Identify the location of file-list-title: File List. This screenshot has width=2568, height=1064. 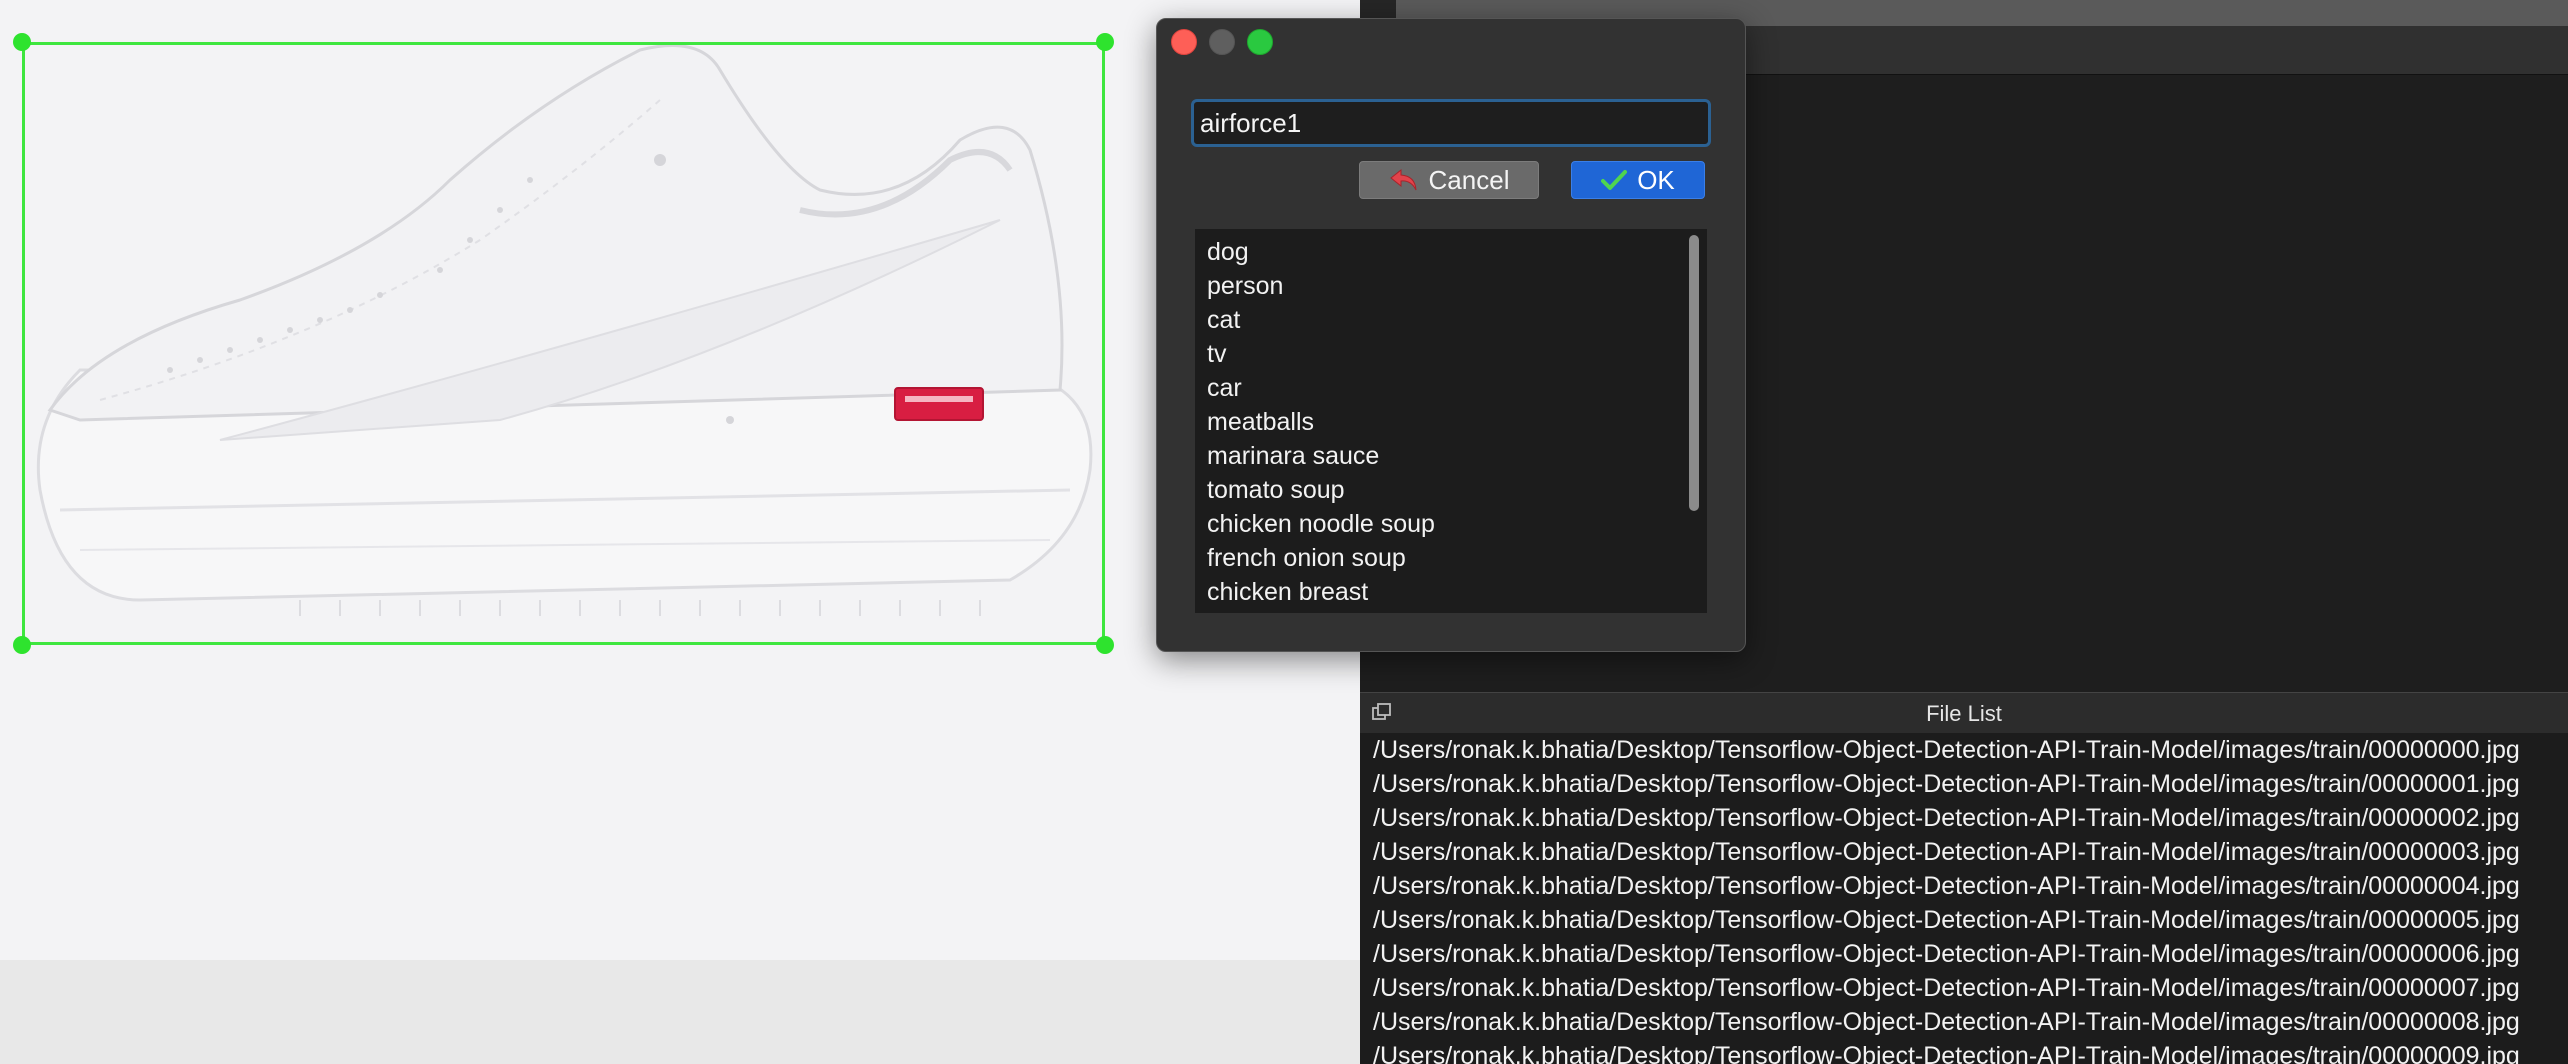
(1964, 713).